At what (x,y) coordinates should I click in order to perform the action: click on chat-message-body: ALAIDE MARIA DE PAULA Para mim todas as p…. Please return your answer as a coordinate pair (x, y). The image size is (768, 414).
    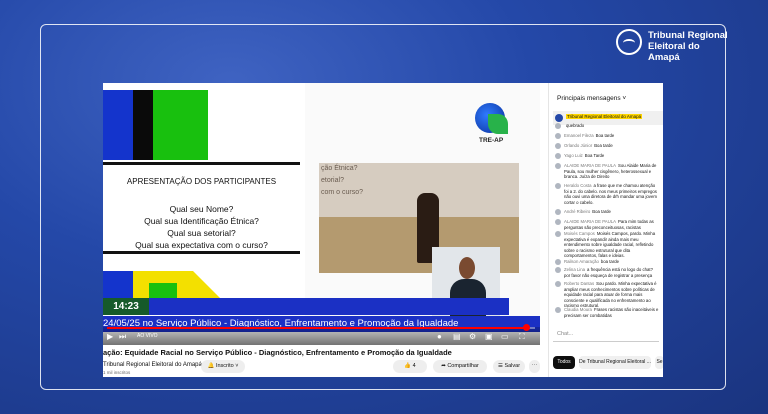
    Looking at the image, I should click on (612, 224).